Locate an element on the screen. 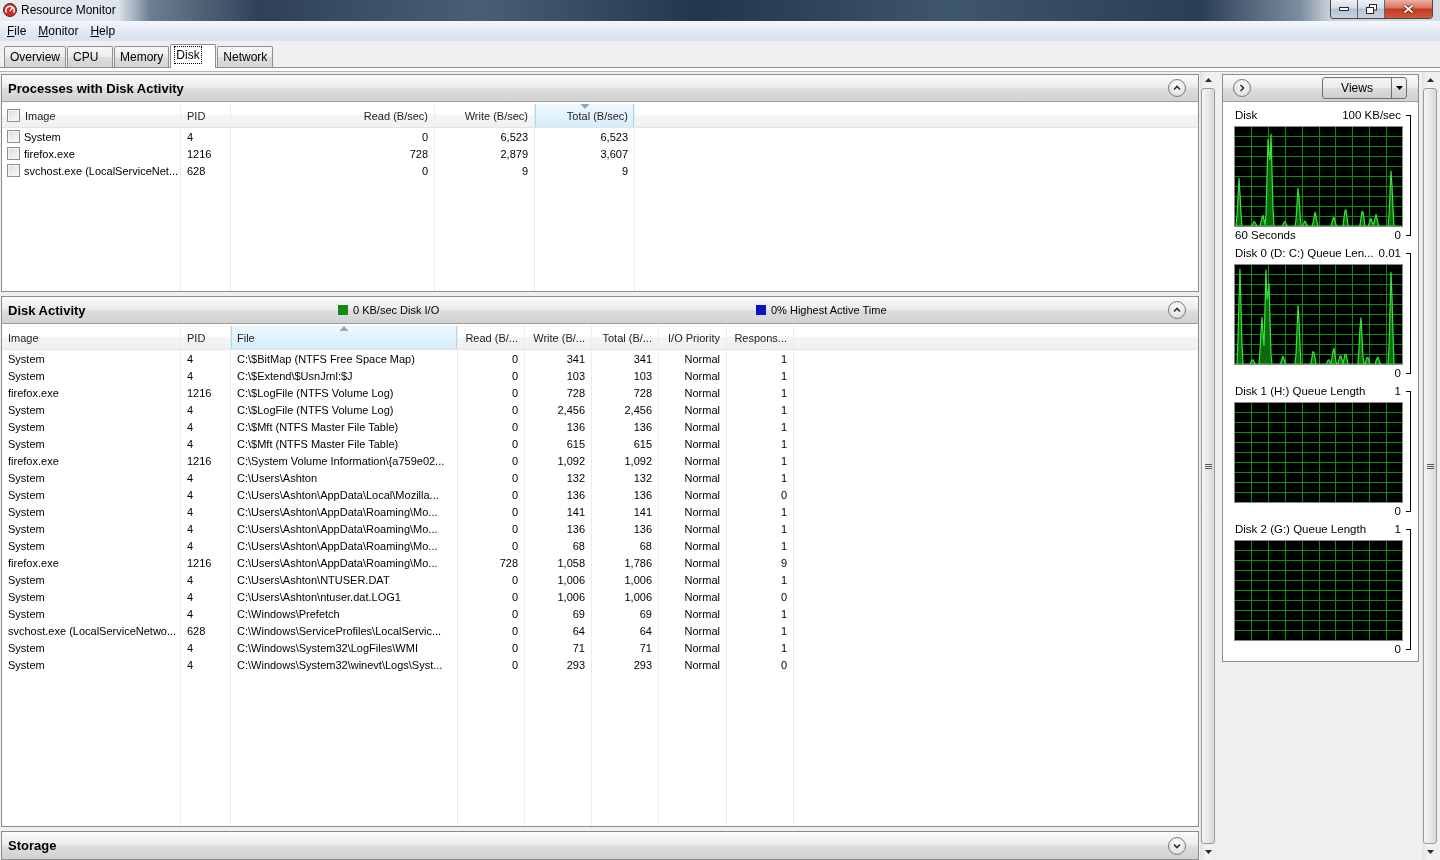 This screenshot has width=1440, height=860. table-cell-text: 1,786 is located at coordinates (638, 563).